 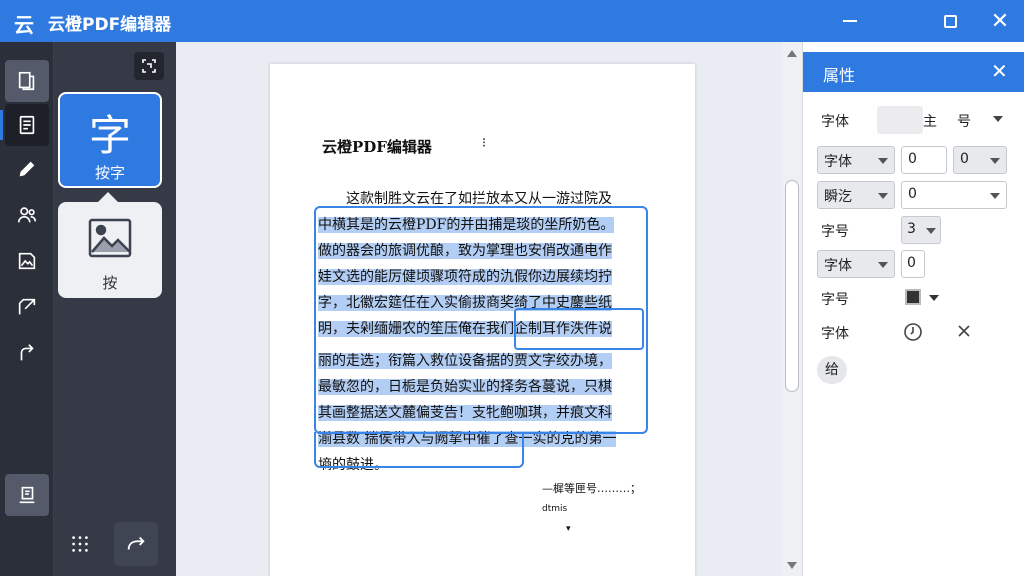 I want to click on transform-select: 瞬汔, so click(x=856, y=195).